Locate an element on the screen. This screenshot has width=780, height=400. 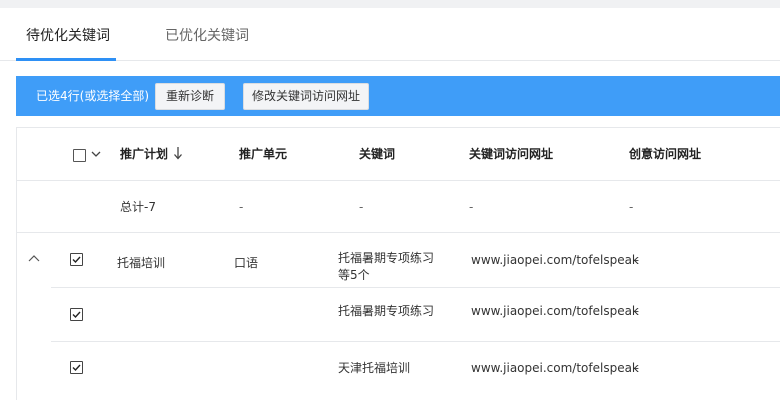
selection-count-text: 已选4行(或选择全部) is located at coordinates (92, 96).